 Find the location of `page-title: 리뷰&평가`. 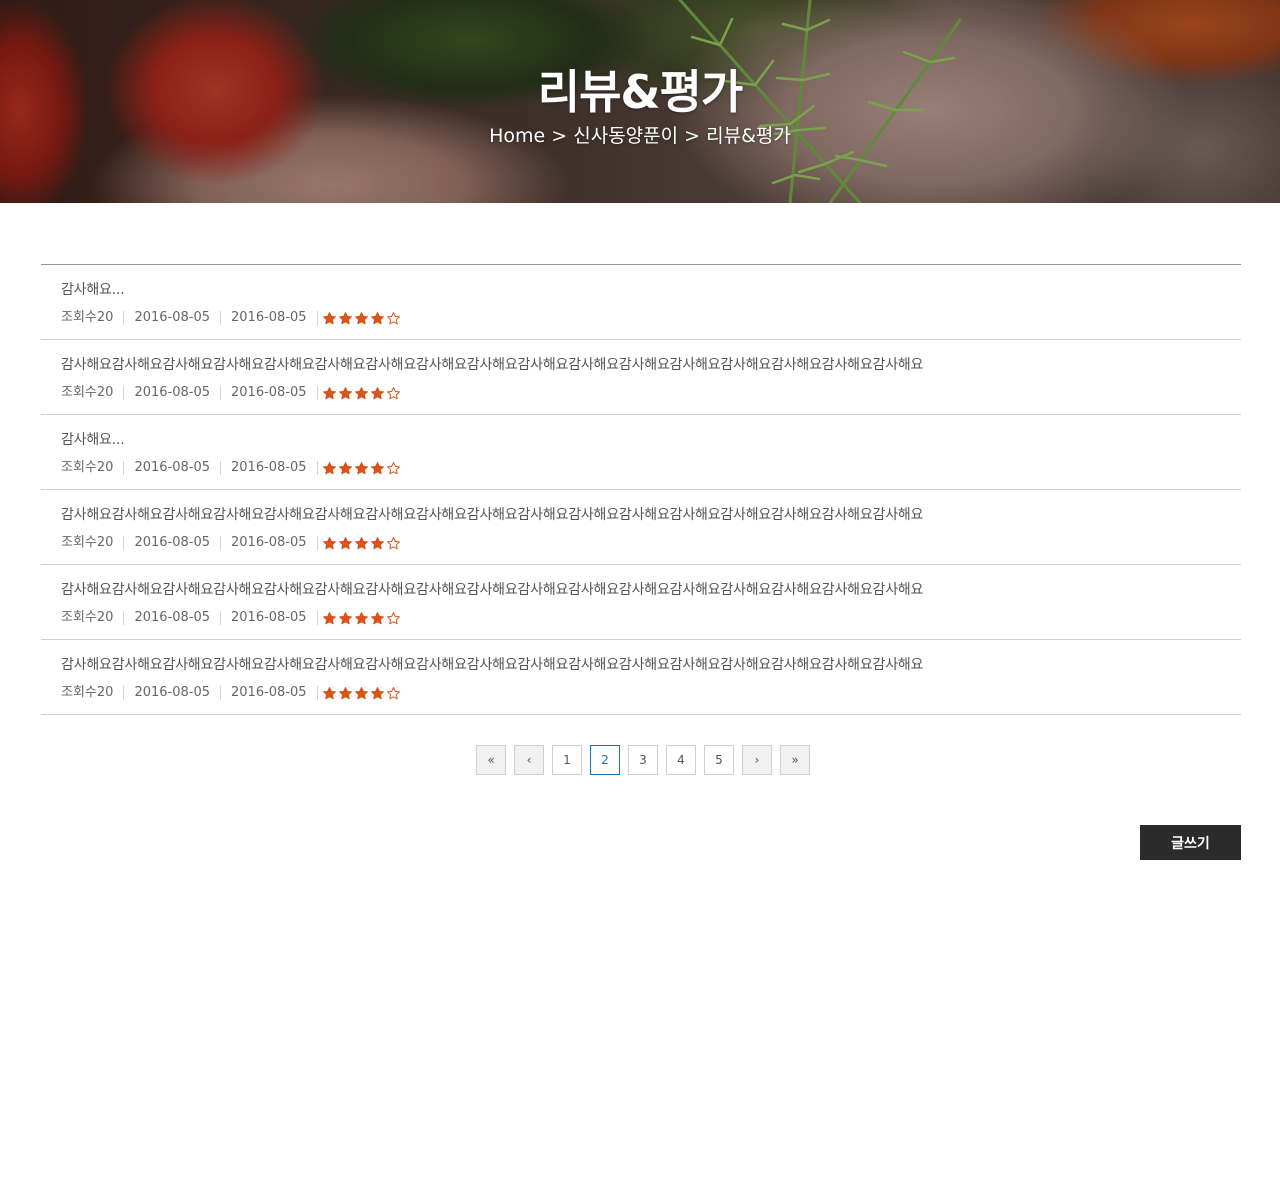

page-title: 리뷰&평가 is located at coordinates (640, 92).